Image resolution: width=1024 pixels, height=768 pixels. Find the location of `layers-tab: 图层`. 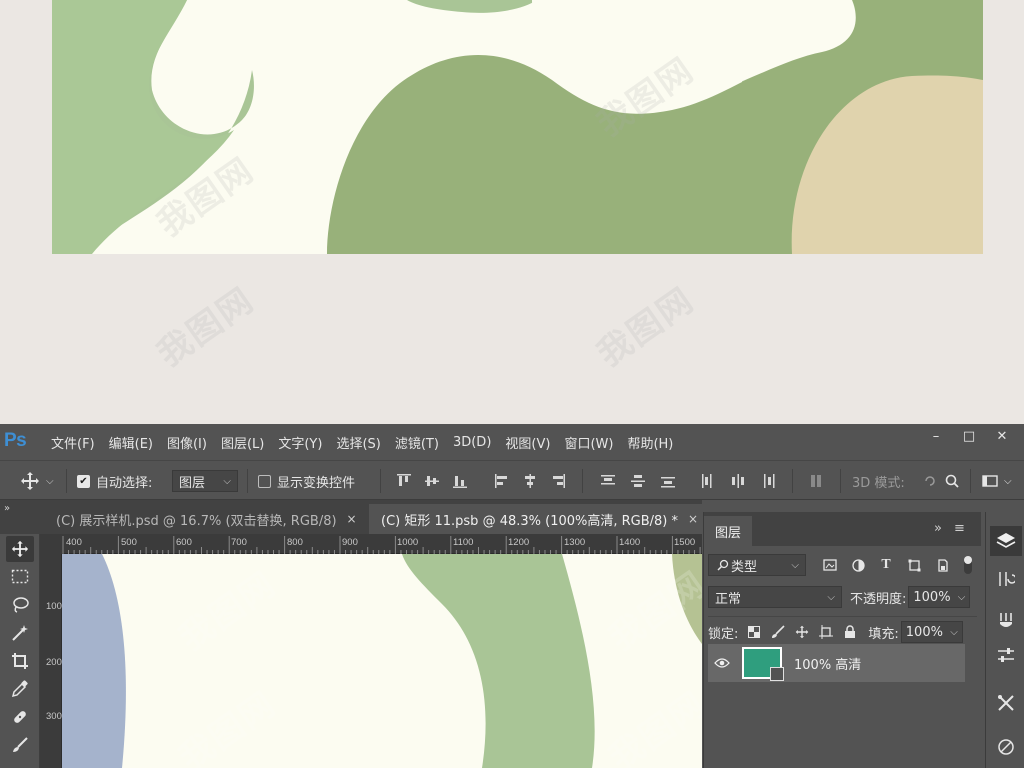

layers-tab: 图层 is located at coordinates (728, 531).